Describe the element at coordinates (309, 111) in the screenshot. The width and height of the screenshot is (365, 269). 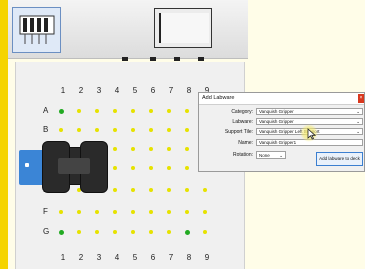
I see `category-select: Vanquish Gripper ⌄` at that location.